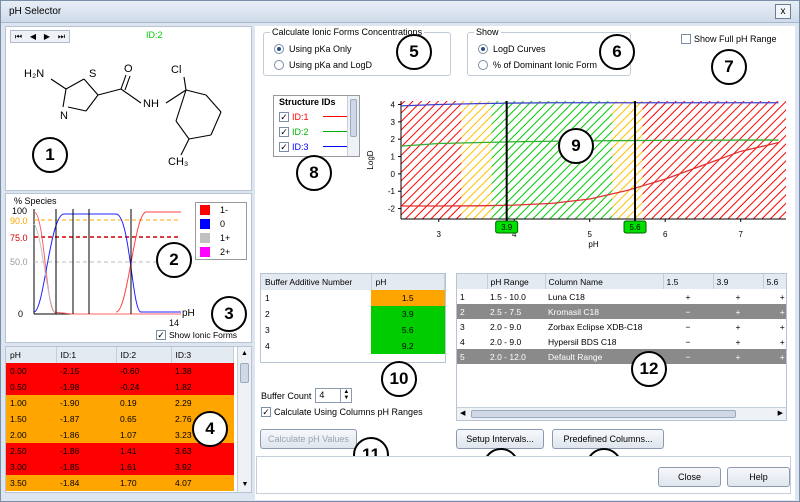  Describe the element at coordinates (506, 341) in the screenshot. I see `table-cell: 2.0 - 9.0` at that location.